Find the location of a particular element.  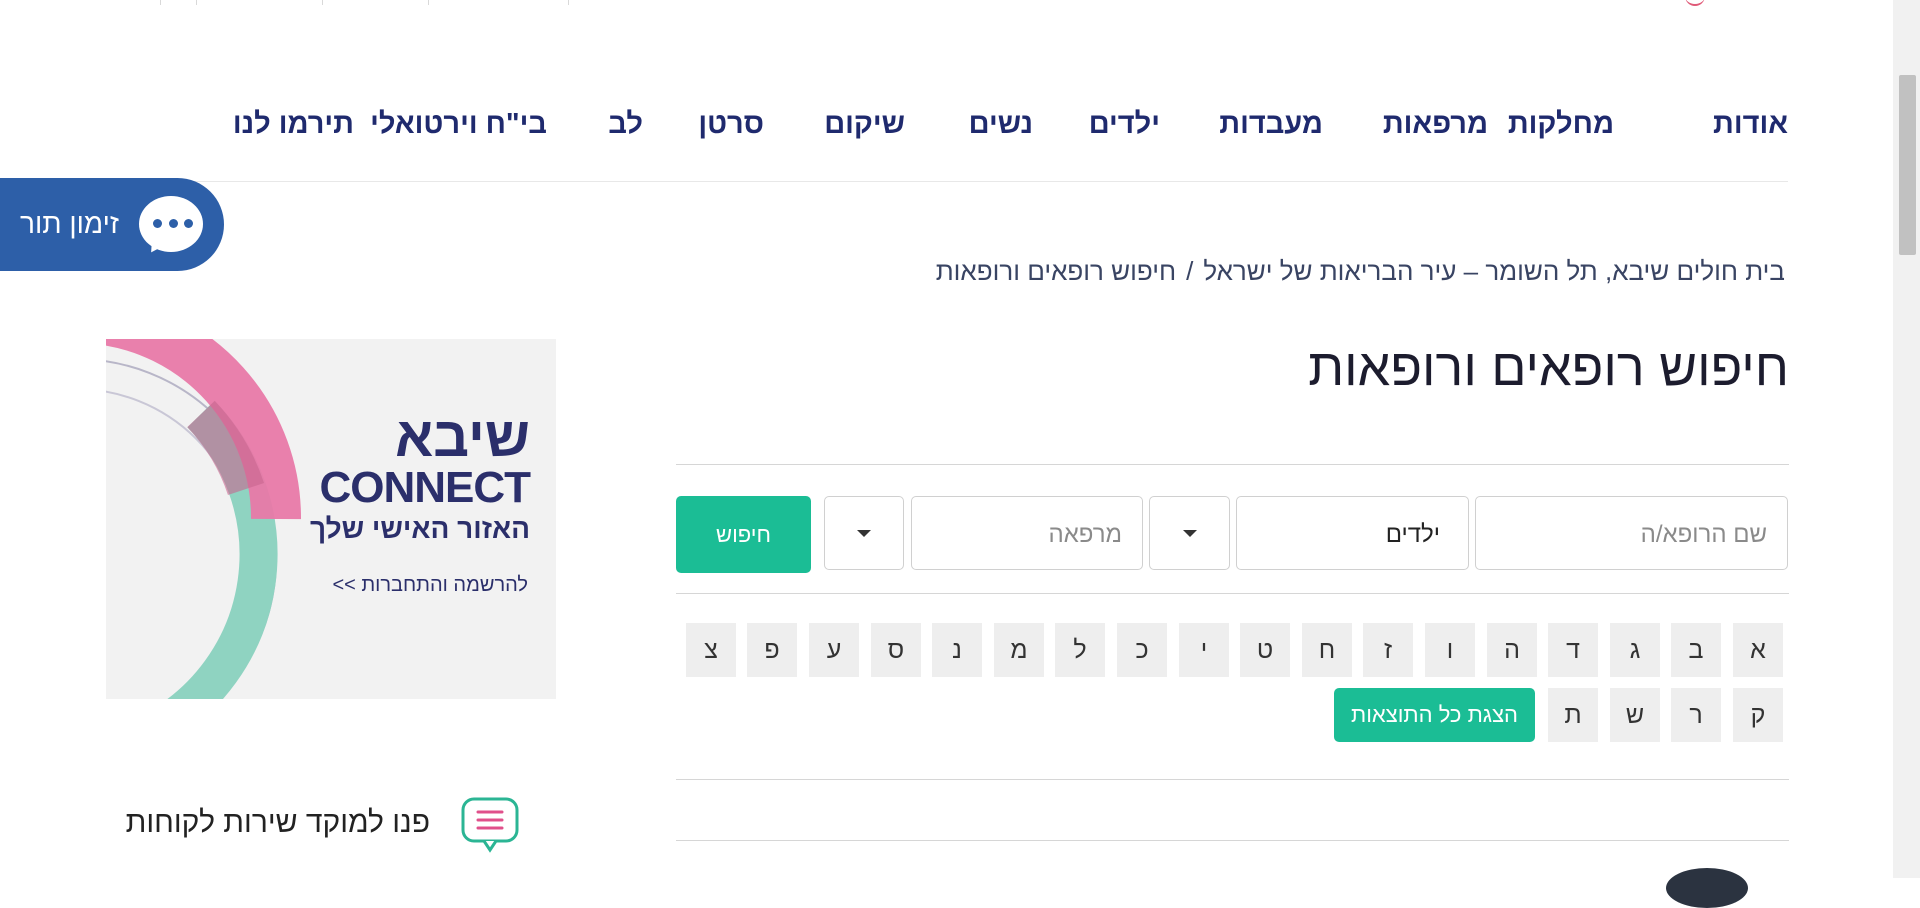

nav-item-labs: מעבדות is located at coordinates (1271, 124).